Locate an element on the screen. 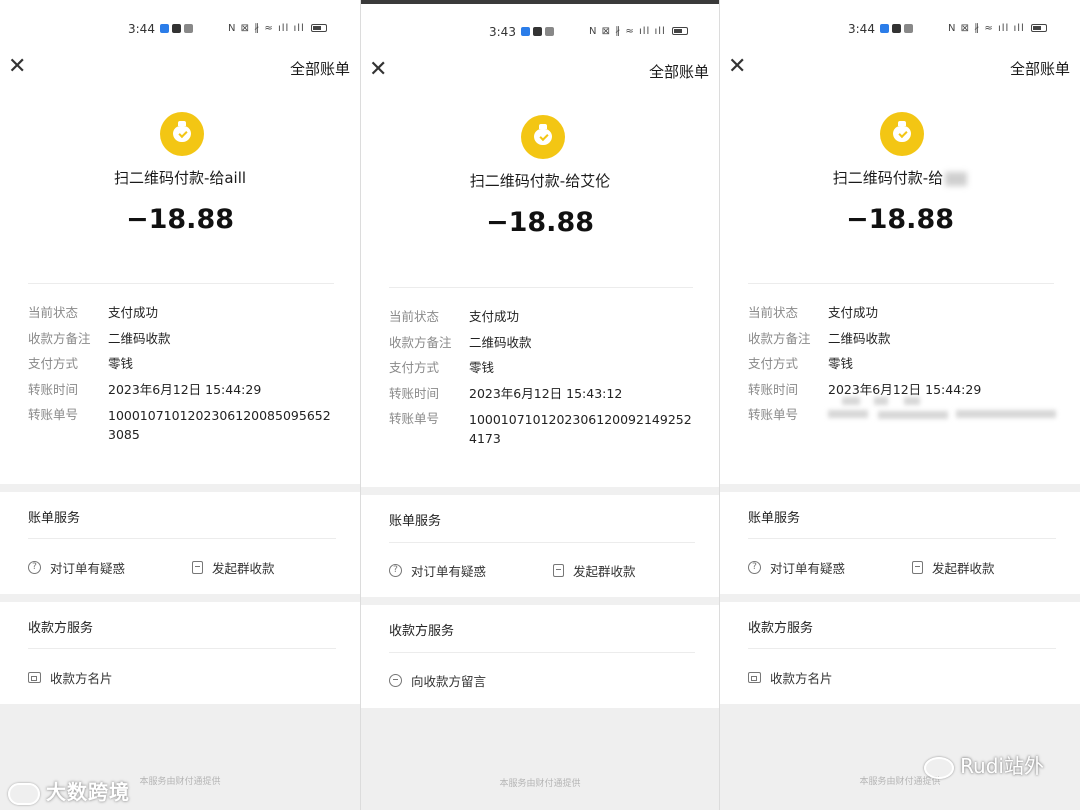 This screenshot has height=810, width=1080. transfer-number-value: 10001071012023061200921492524173 is located at coordinates (580, 429).